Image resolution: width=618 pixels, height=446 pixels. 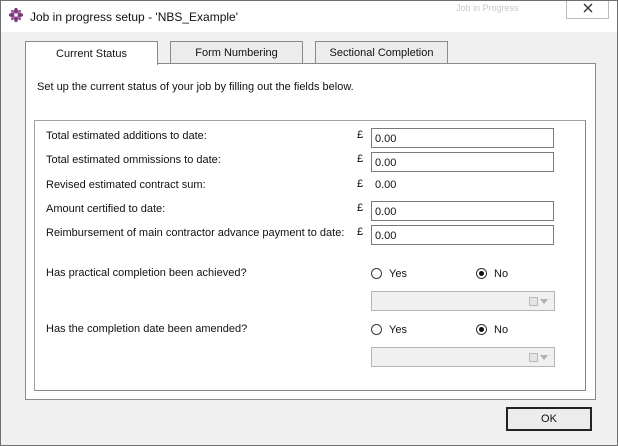 I want to click on completion-amended-date-picker, so click(x=463, y=357).